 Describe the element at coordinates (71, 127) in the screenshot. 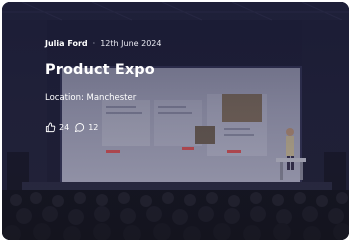

I see `engagement-stats: 24 12` at that location.